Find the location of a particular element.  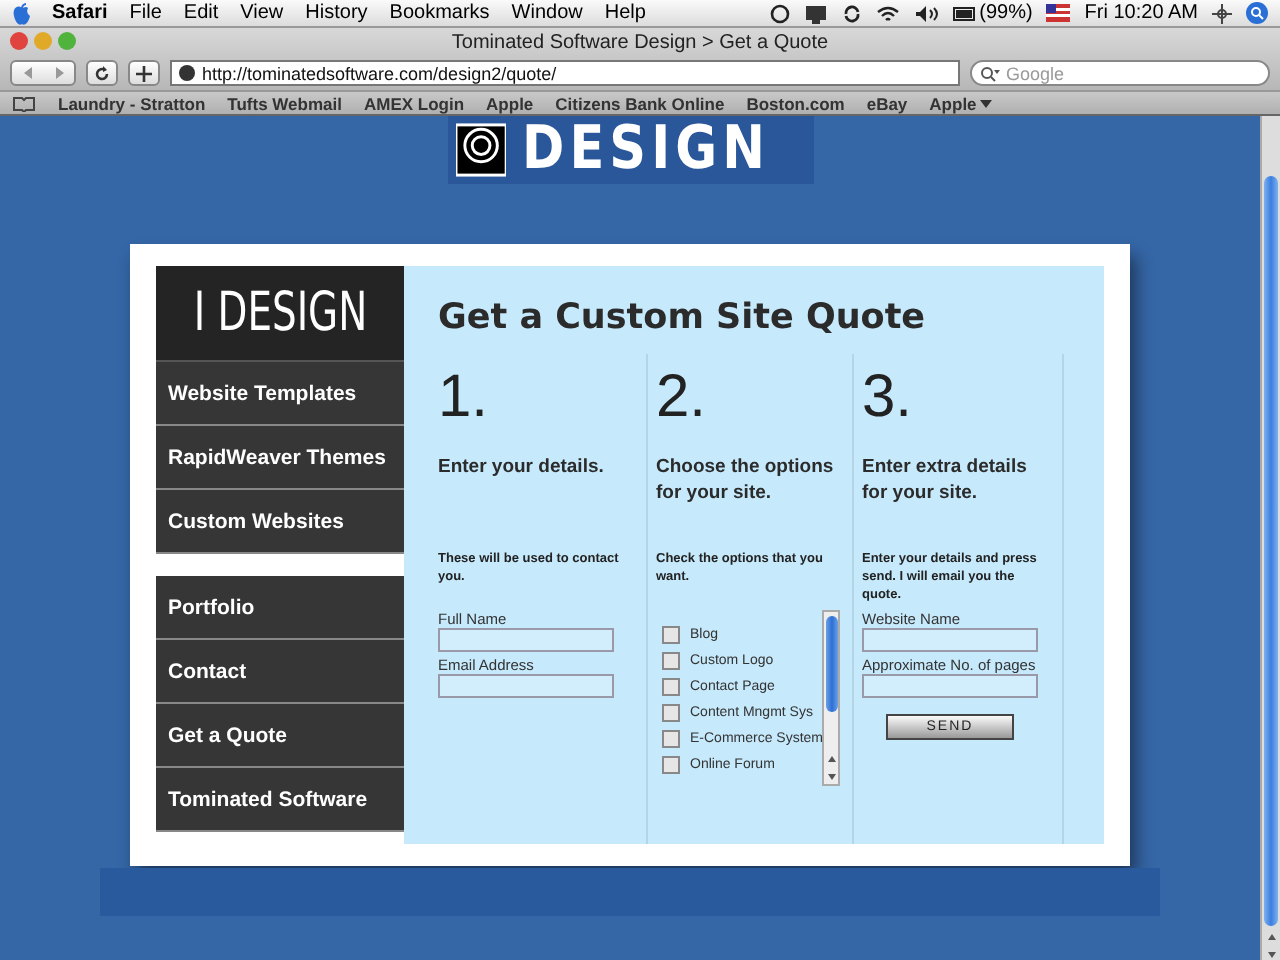

sidebar-item: RapidWeaver Themes is located at coordinates (280, 458).